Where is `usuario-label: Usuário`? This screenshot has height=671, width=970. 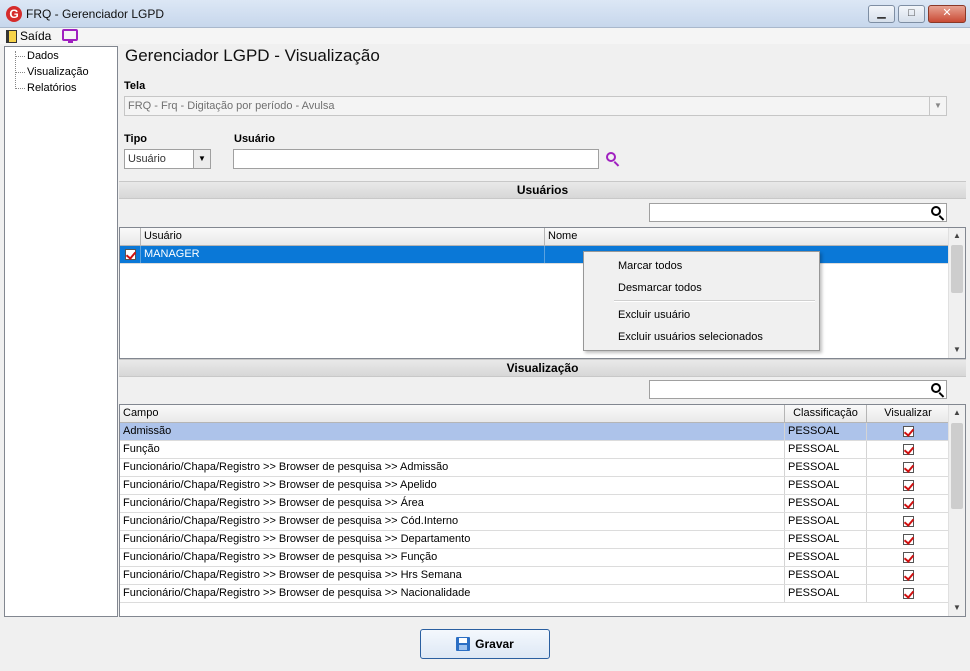
usuario-label: Usuário is located at coordinates (254, 139).